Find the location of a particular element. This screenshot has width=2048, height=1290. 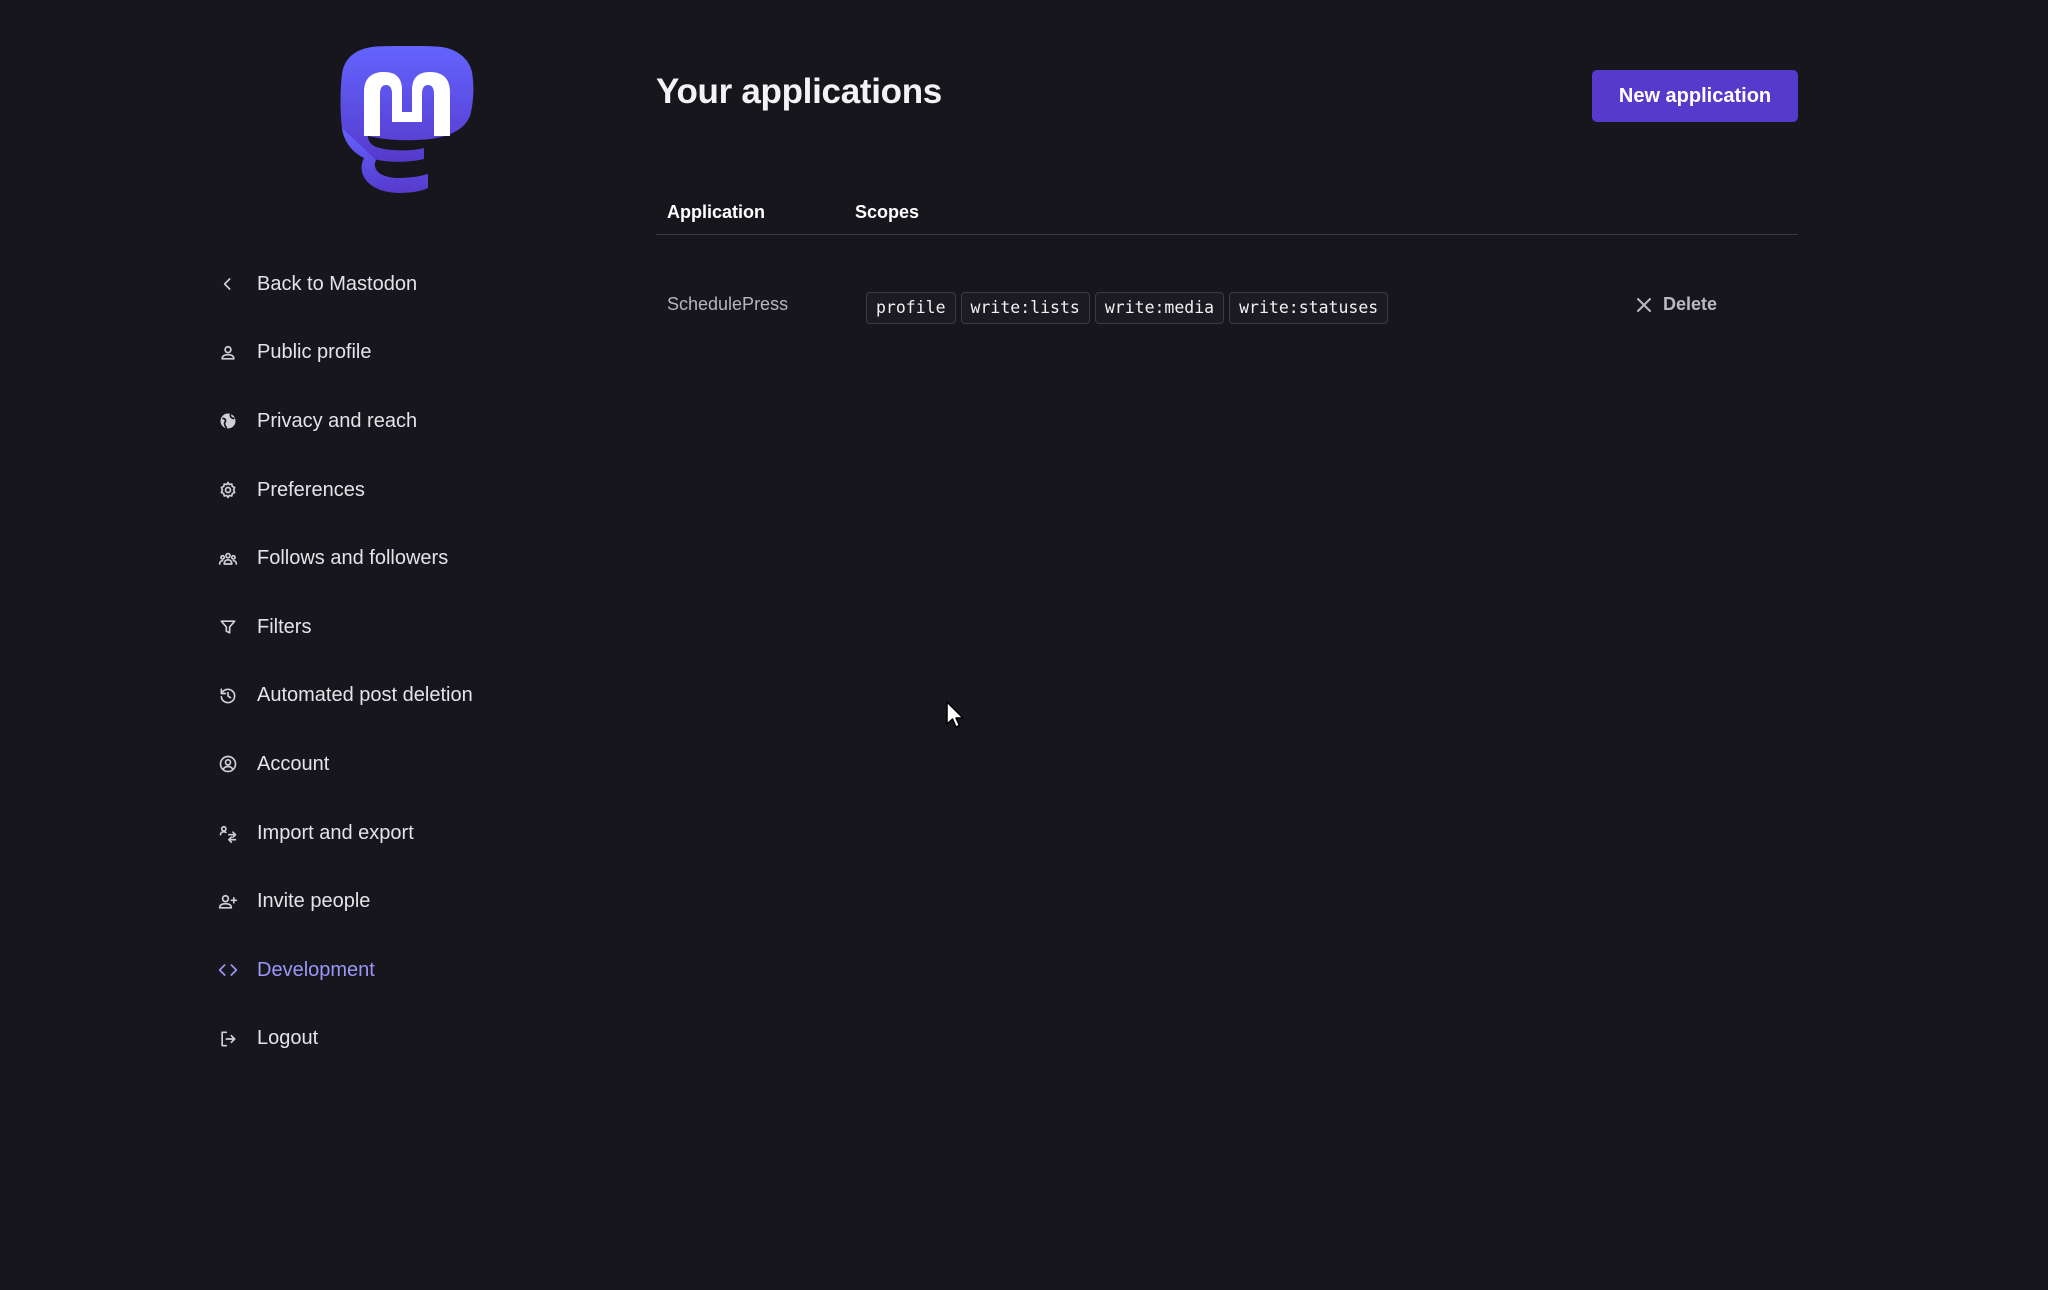

sidebar-item-label: Development is located at coordinates (316, 969).